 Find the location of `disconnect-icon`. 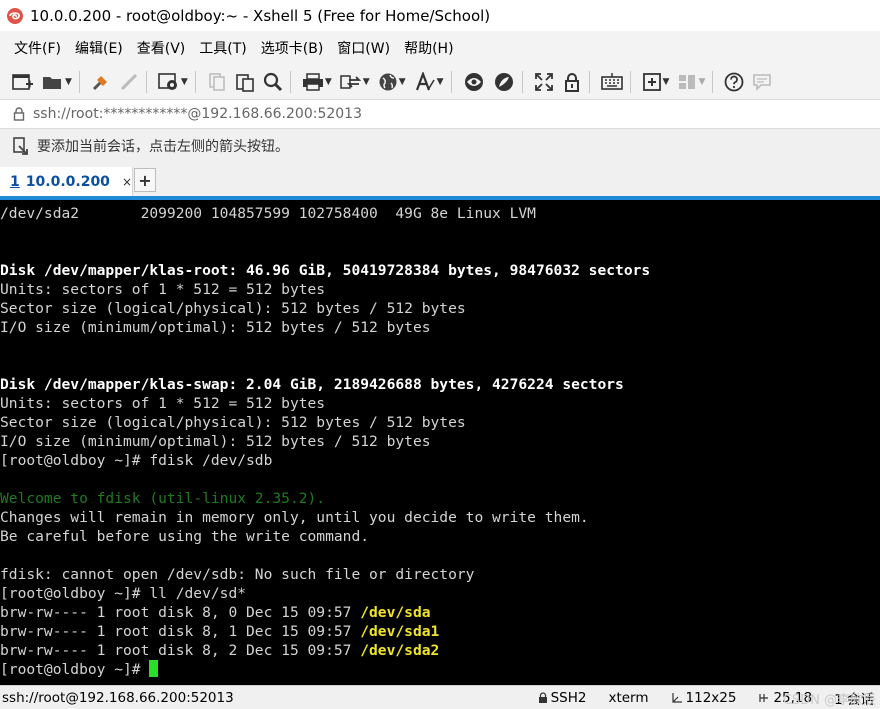

disconnect-icon is located at coordinates (128, 82).